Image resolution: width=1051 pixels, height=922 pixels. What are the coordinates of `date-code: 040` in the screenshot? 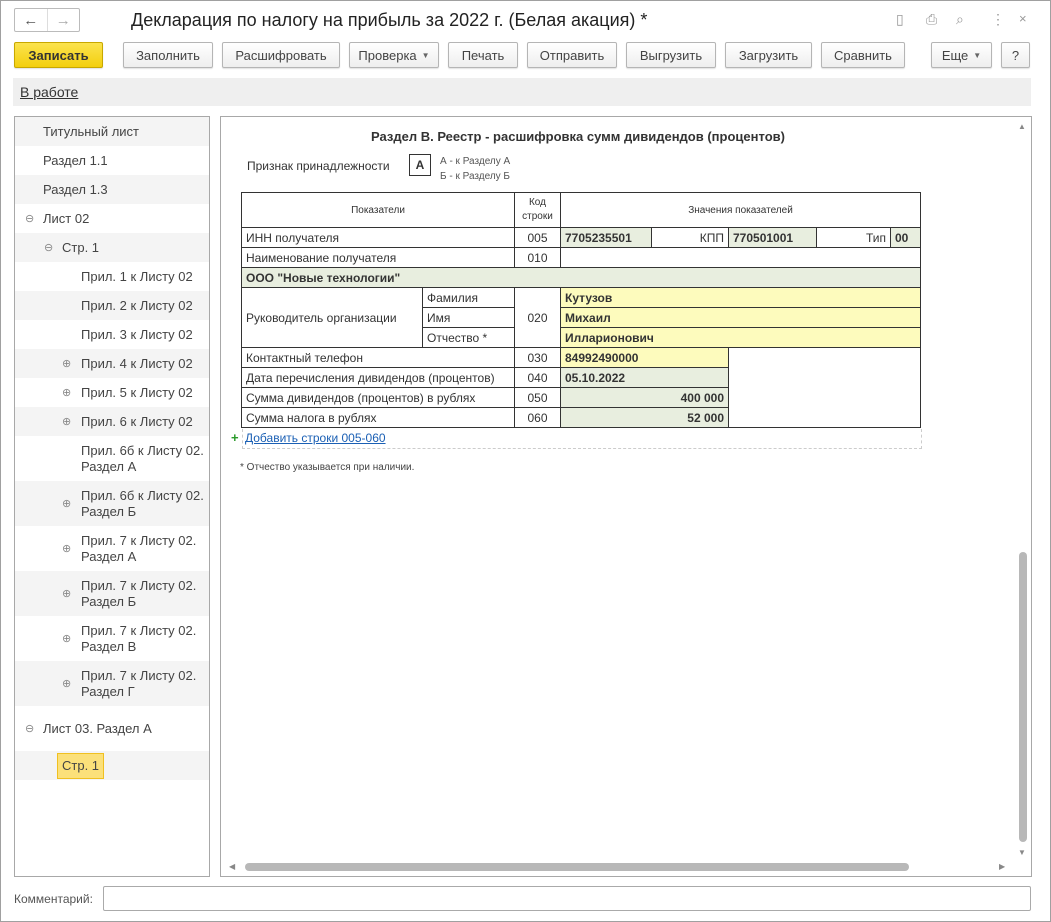 It's located at (537, 377).